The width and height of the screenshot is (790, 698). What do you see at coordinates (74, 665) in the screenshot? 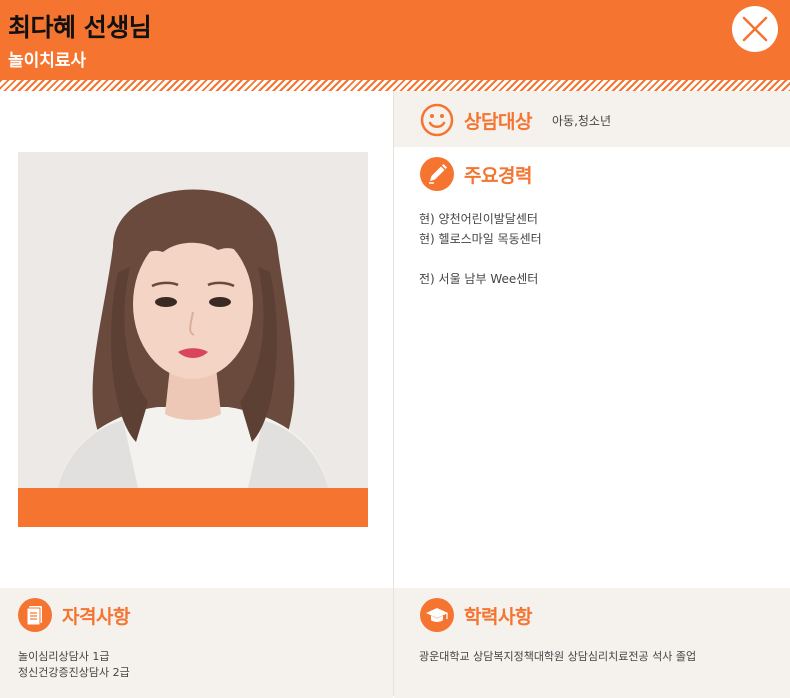
I see `qualification-list: 놀이심리상담사 1급 정신건강증진상담사 2급` at bounding box center [74, 665].